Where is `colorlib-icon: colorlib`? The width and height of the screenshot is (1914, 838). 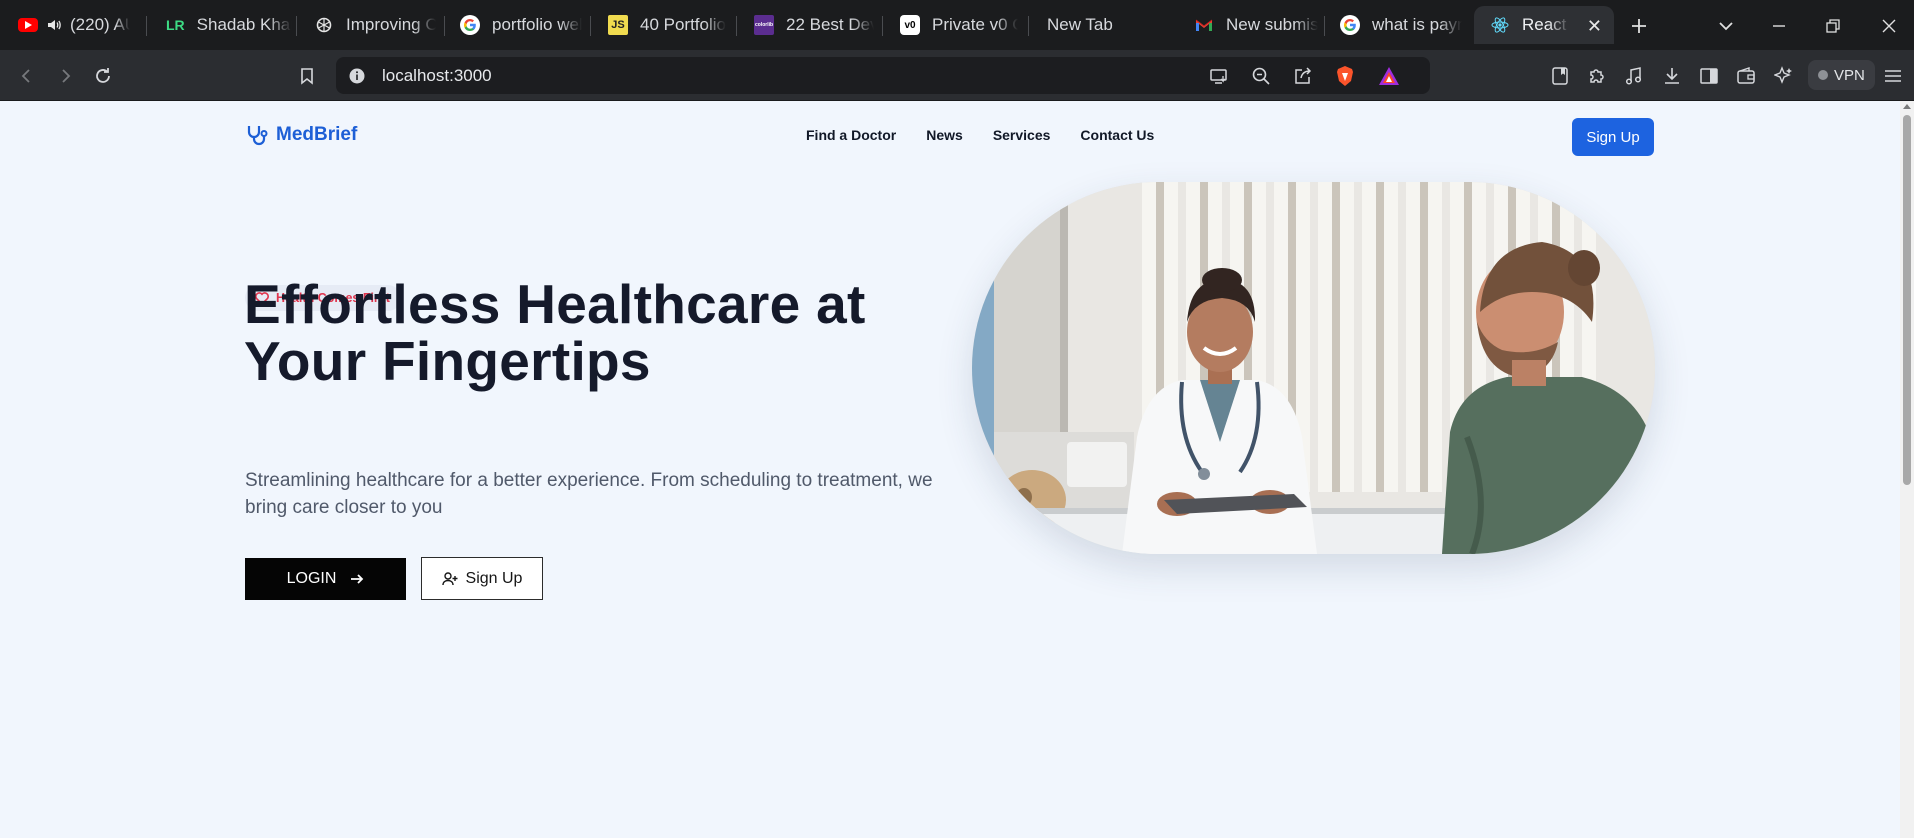 colorlib-icon: colorlib is located at coordinates (764, 25).